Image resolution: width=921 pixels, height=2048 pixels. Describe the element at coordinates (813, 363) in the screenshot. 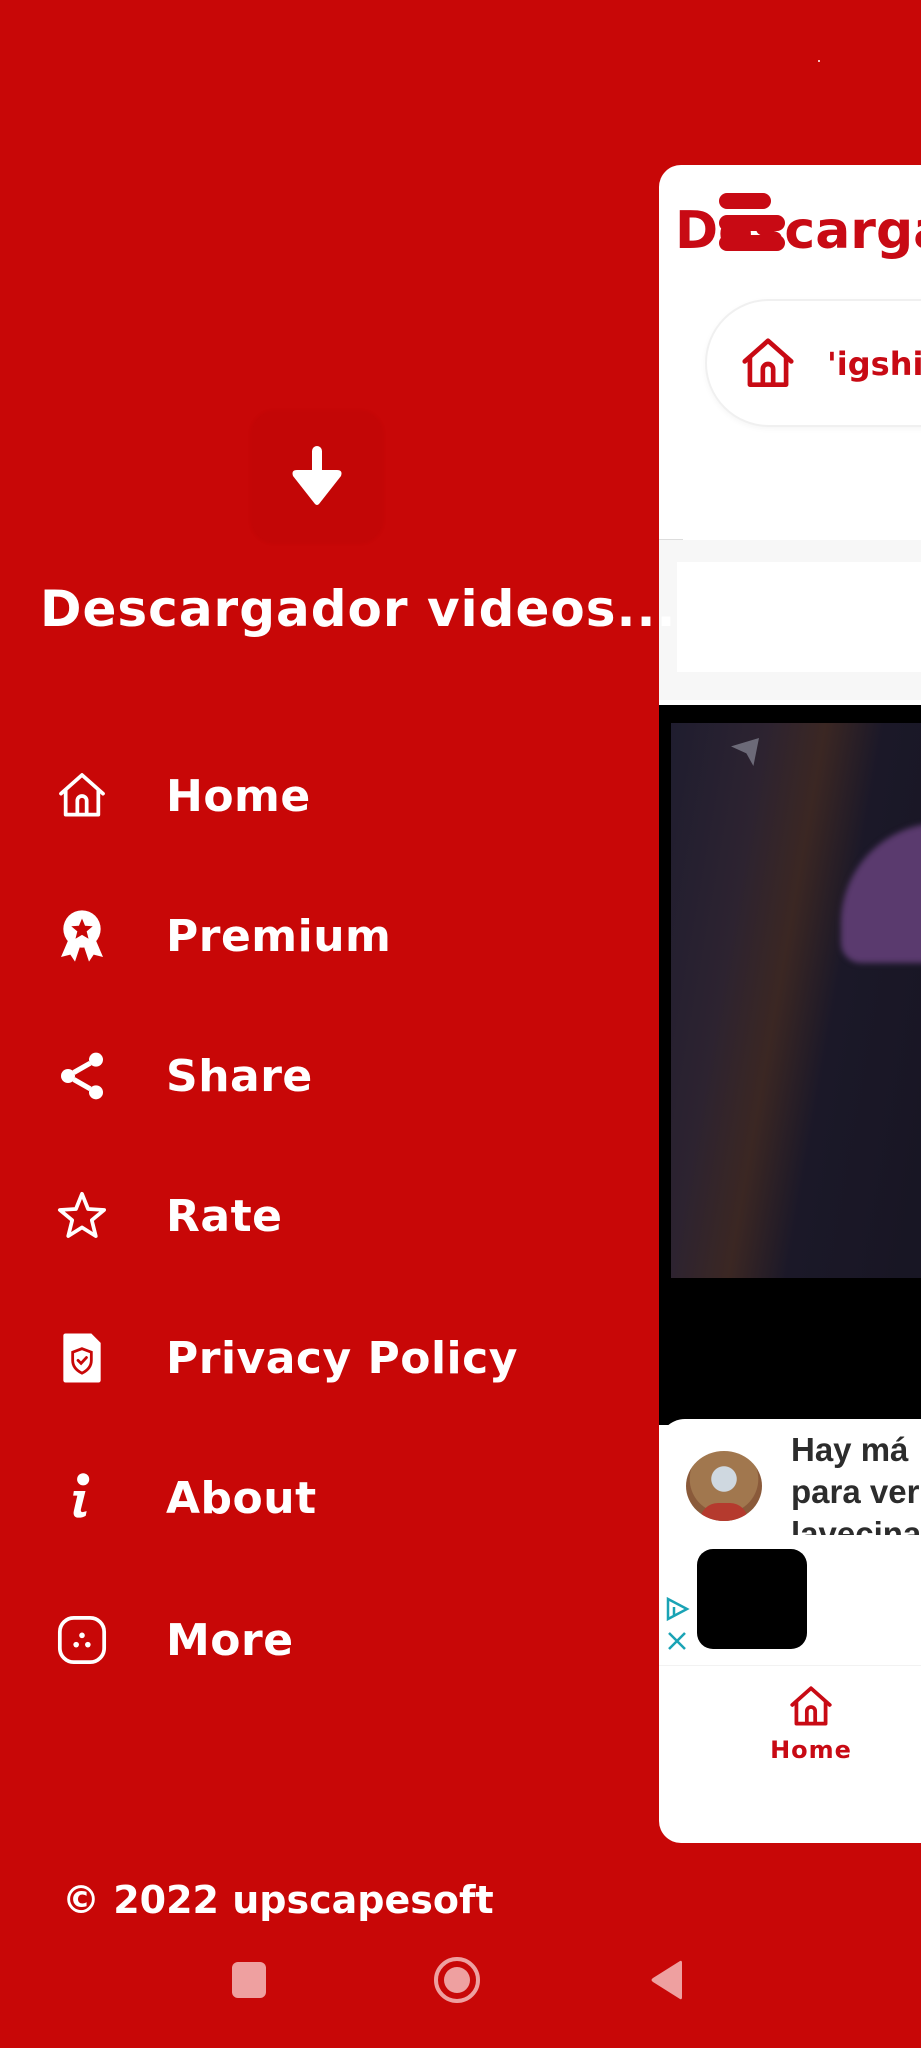

I see `url-input: 'igshi` at that location.